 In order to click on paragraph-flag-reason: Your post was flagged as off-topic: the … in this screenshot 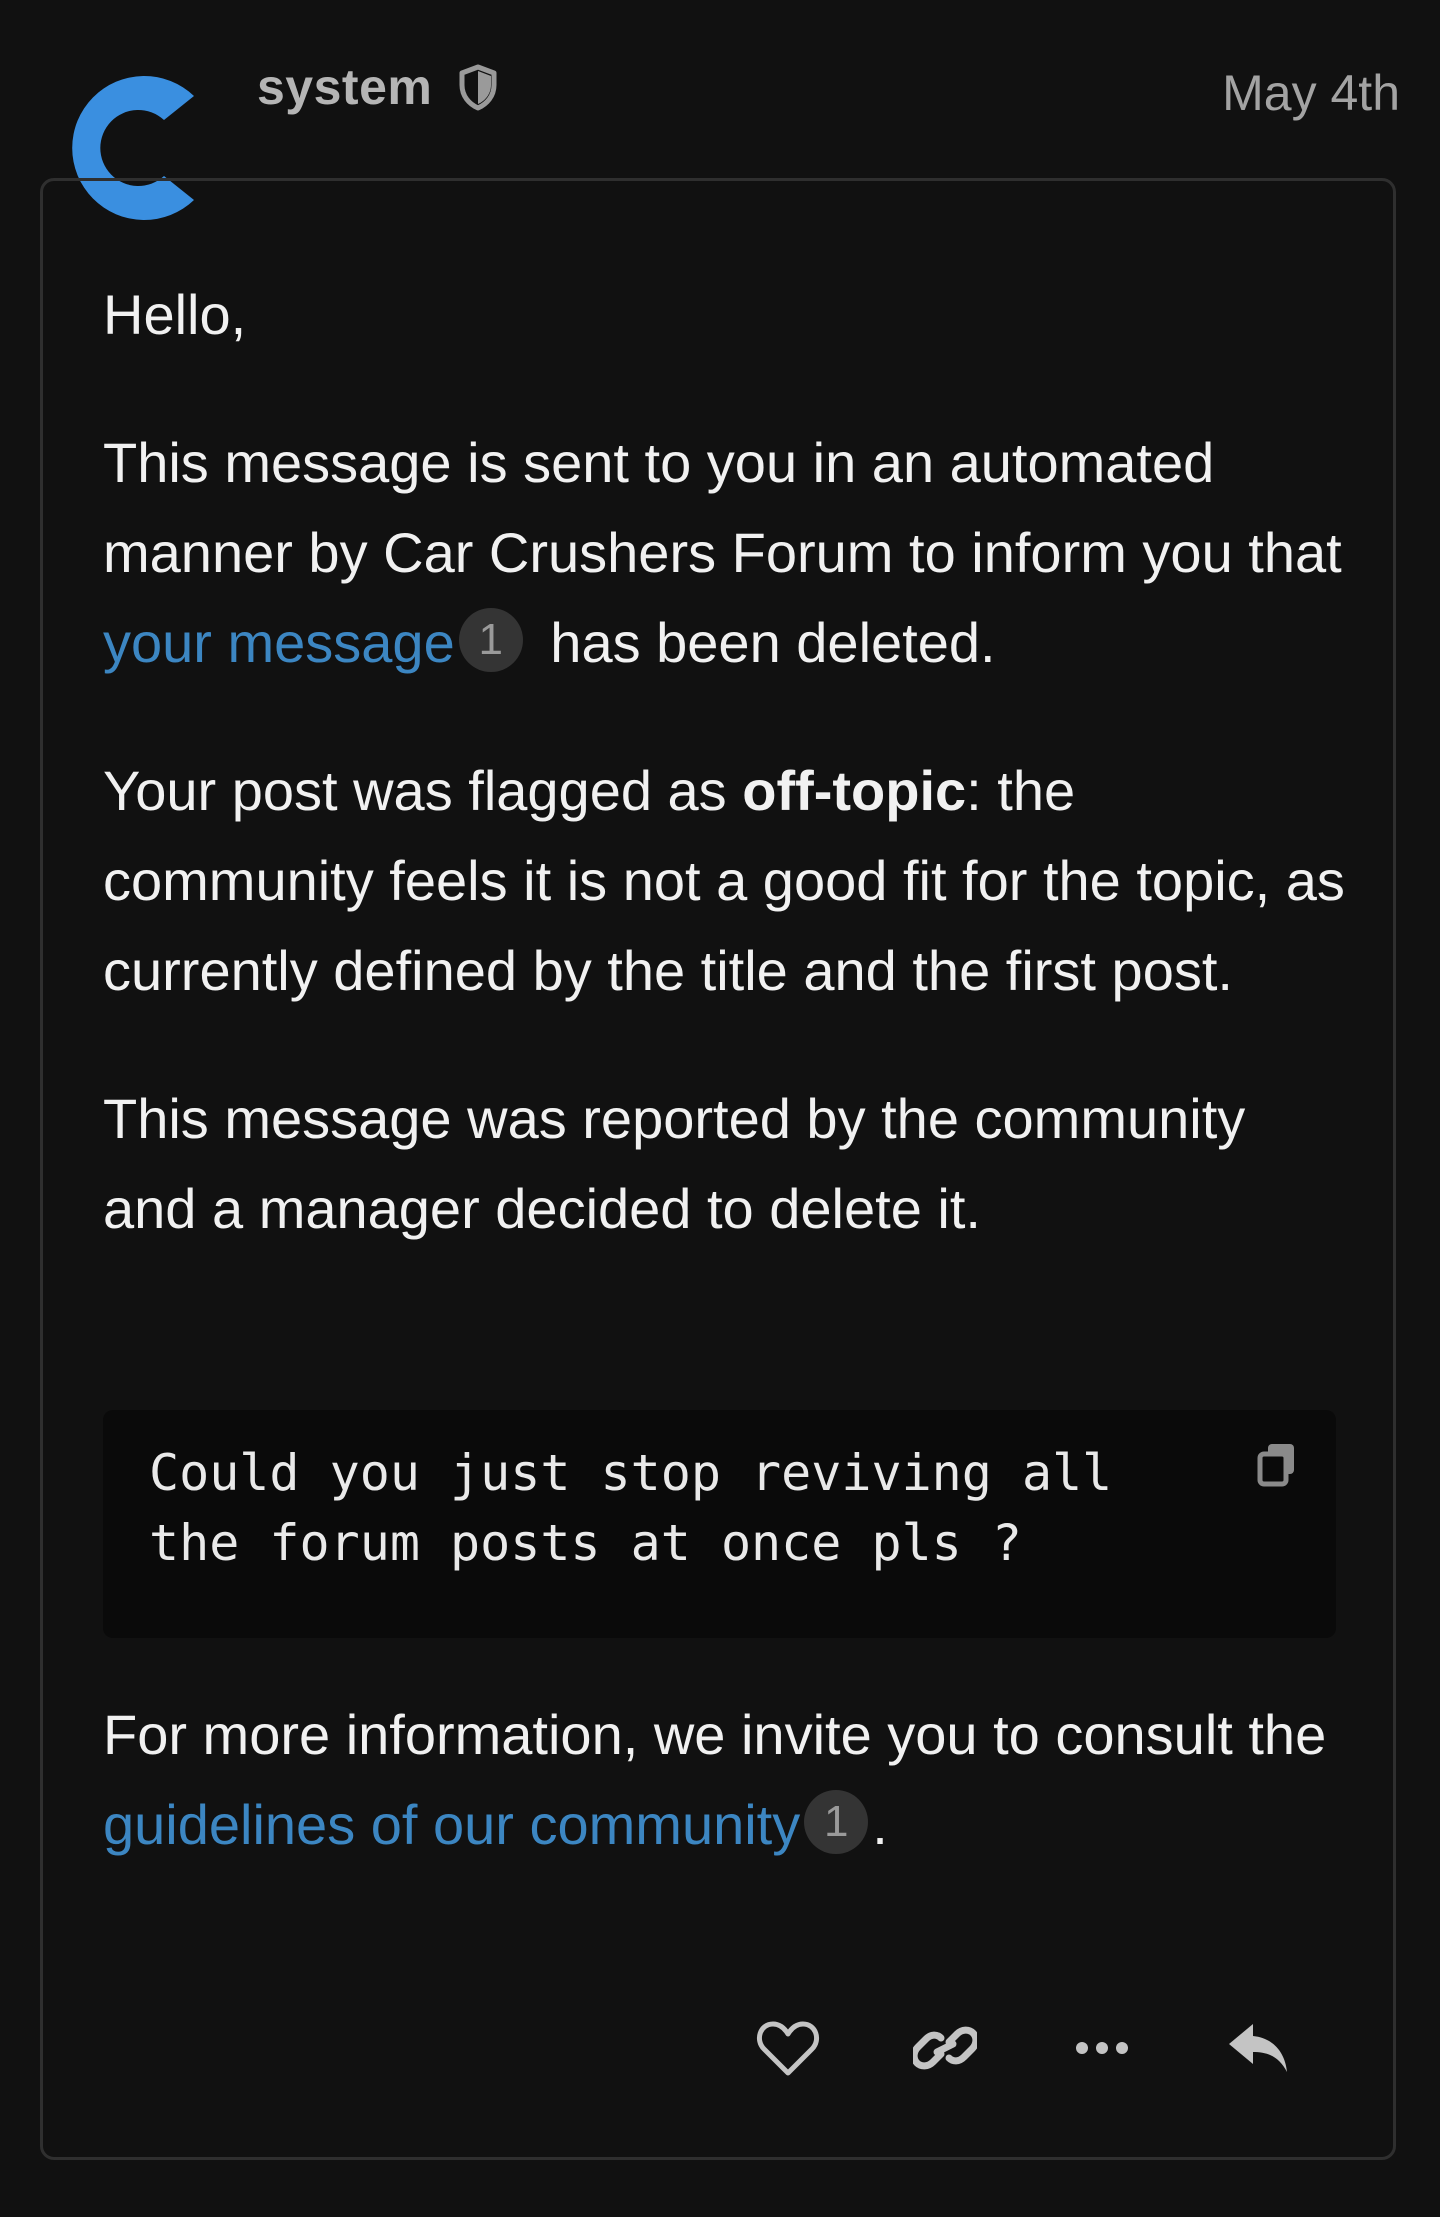, I will do `click(728, 881)`.